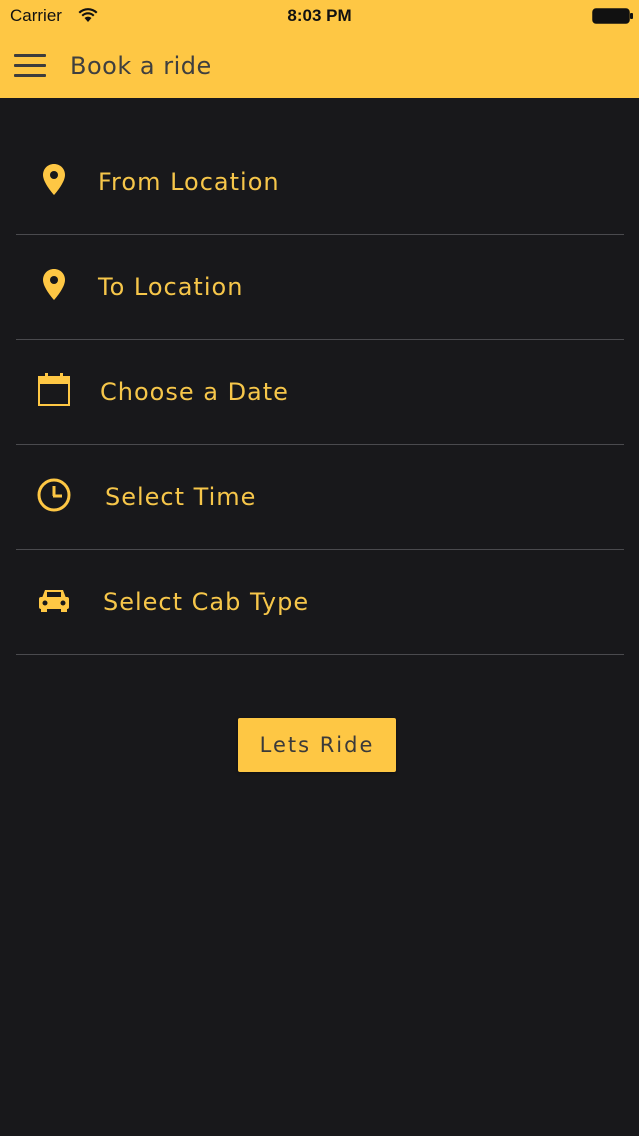 Image resolution: width=639 pixels, height=1136 pixels. Describe the element at coordinates (194, 392) in the screenshot. I see `date-label: Choose a Date` at that location.